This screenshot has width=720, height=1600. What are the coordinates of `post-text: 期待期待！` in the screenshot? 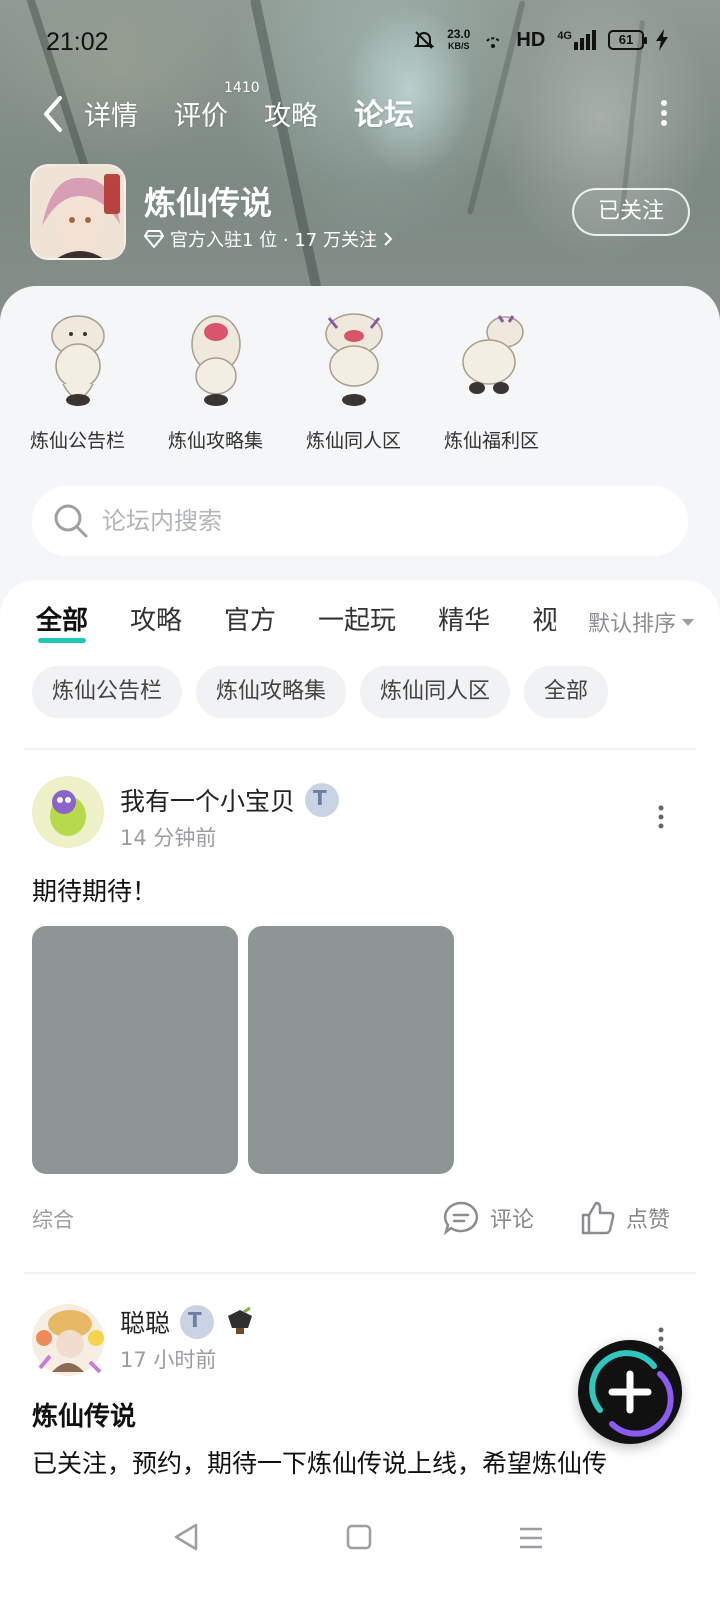 It's located at (95, 891).